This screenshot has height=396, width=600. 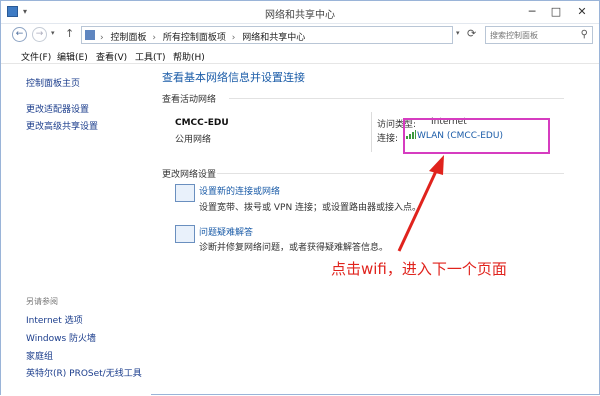 What do you see at coordinates (420, 203) in the screenshot?
I see `annotation-arrow` at bounding box center [420, 203].